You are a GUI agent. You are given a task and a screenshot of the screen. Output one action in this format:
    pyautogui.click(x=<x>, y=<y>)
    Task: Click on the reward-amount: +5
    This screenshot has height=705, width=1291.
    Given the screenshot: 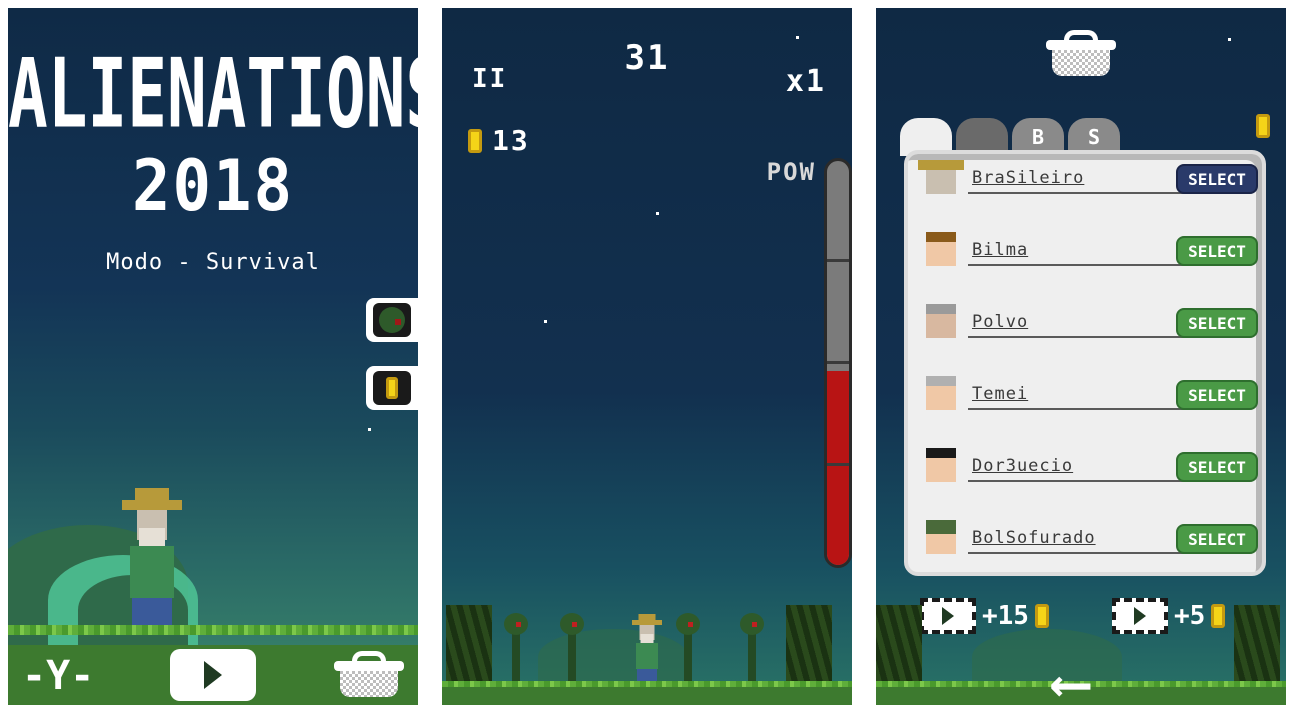 What is the action you would take?
    pyautogui.click(x=1190, y=616)
    